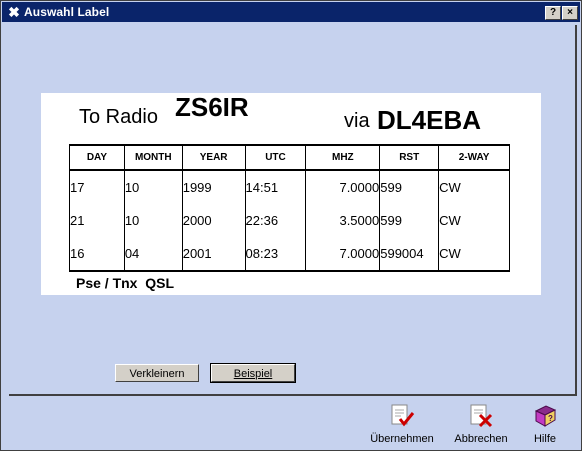 This screenshot has width=582, height=451. What do you see at coordinates (97, 187) in the screenshot?
I see `cell-day: 17` at bounding box center [97, 187].